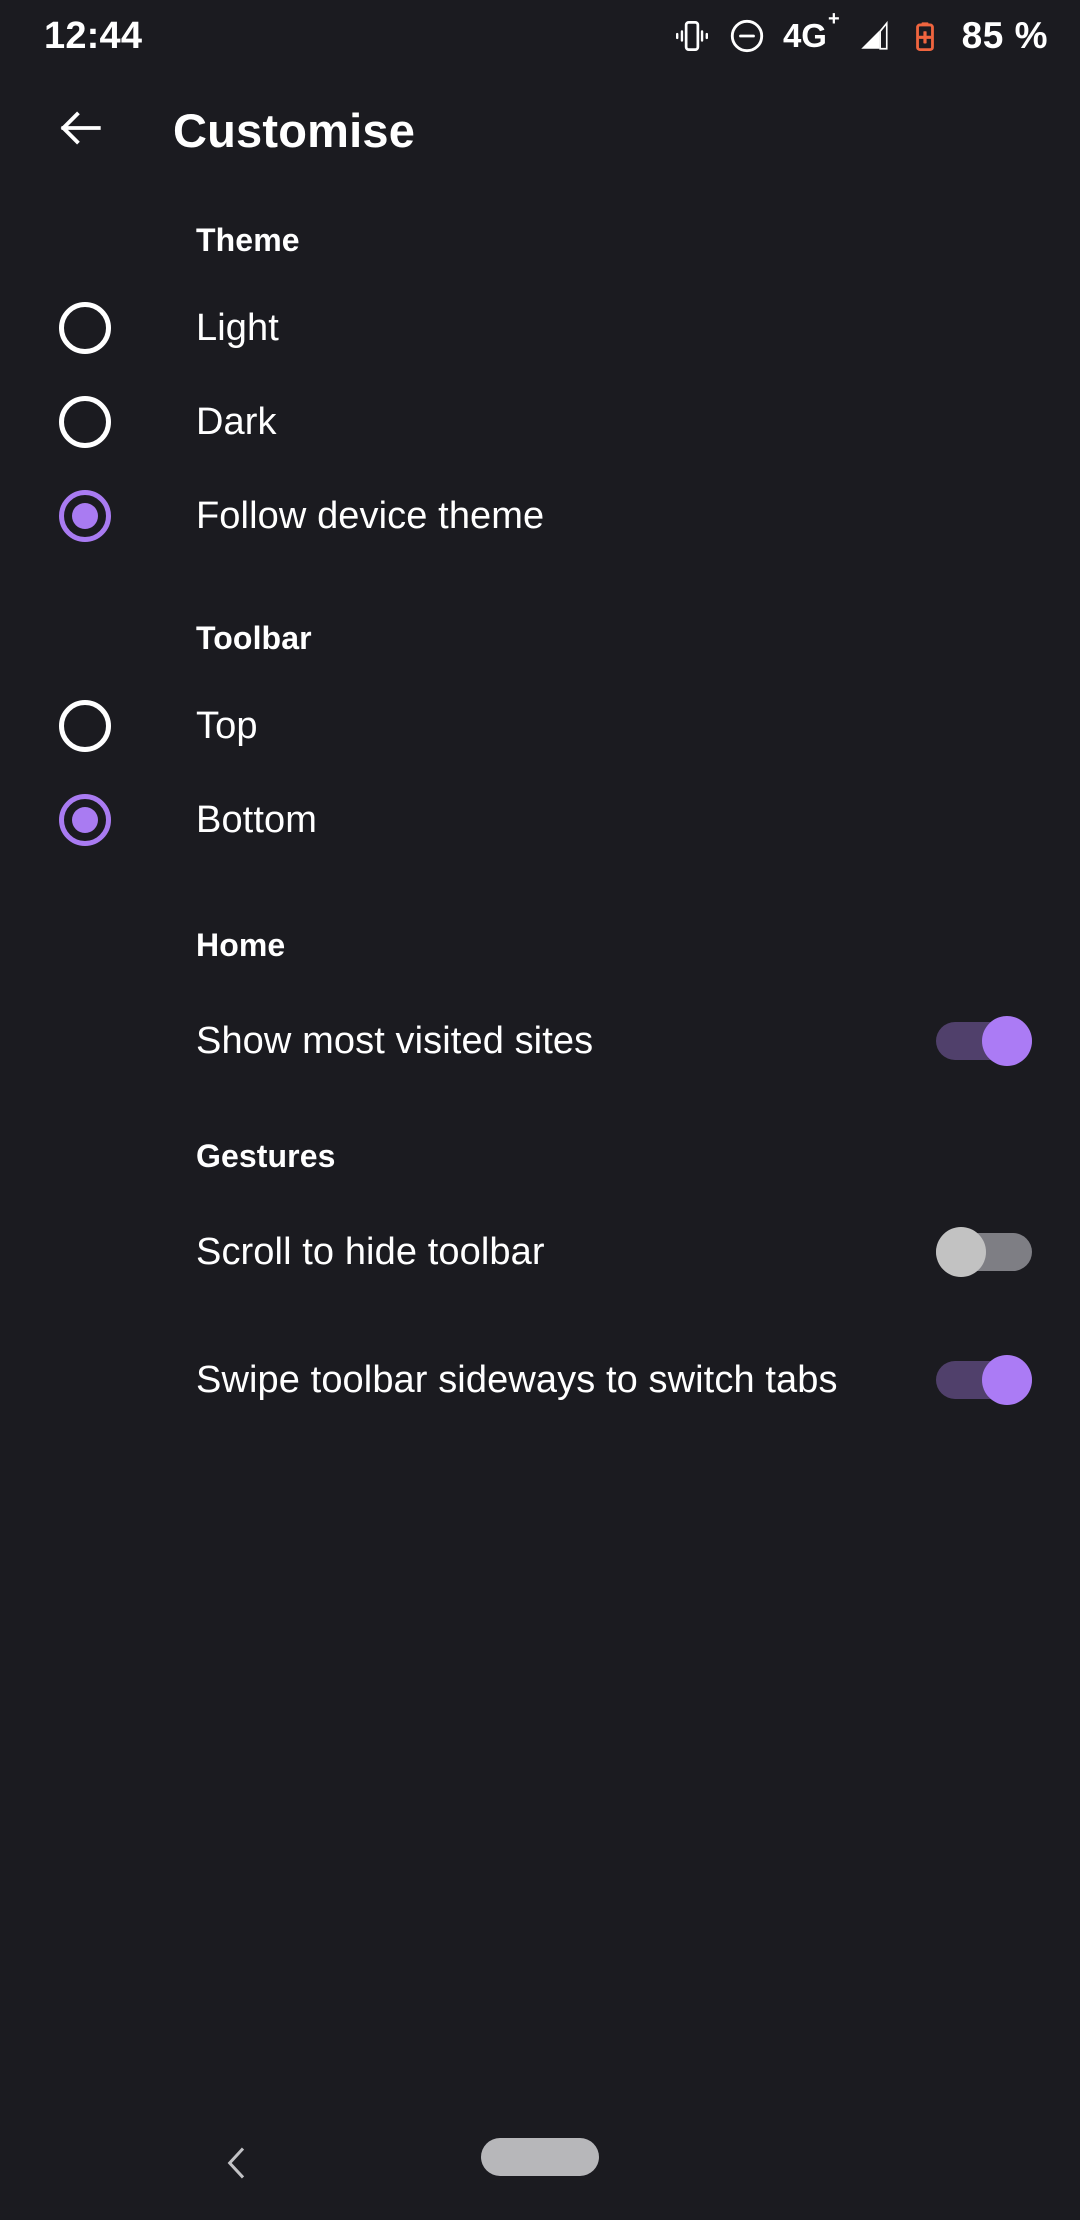  What do you see at coordinates (256, 819) in the screenshot?
I see `radio-label-bottom: Bottom` at bounding box center [256, 819].